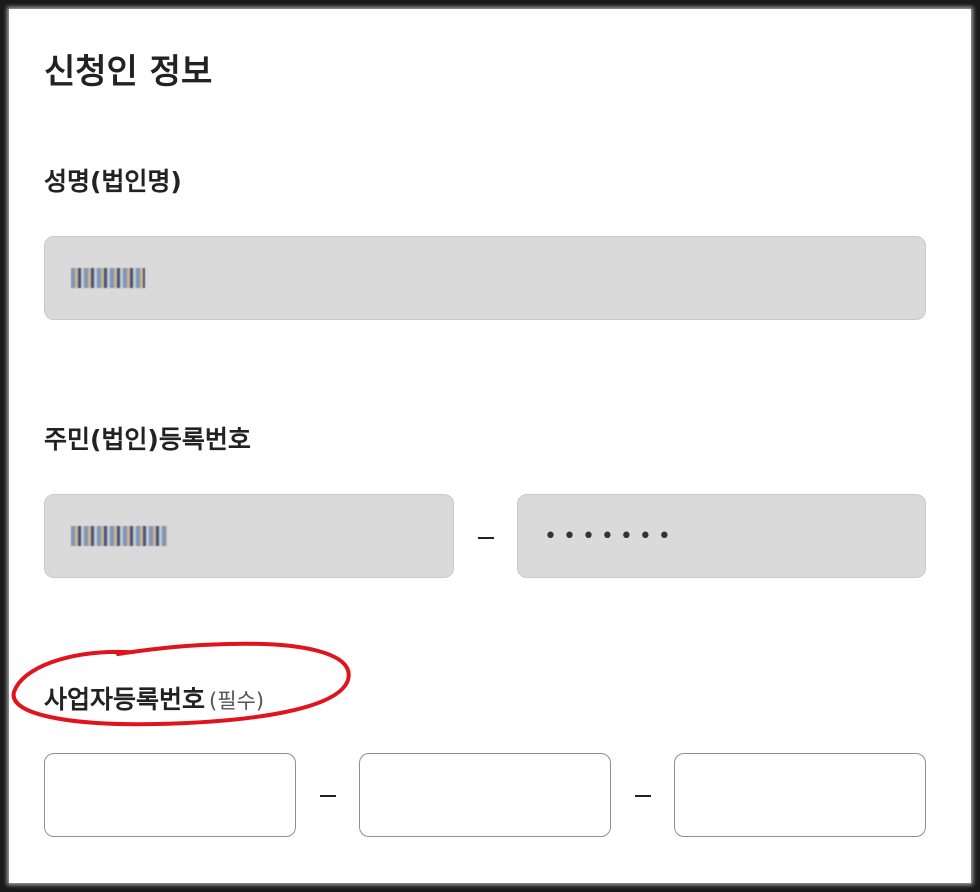  Describe the element at coordinates (113, 181) in the screenshot. I see `name-label: 성명(법인명)` at that location.